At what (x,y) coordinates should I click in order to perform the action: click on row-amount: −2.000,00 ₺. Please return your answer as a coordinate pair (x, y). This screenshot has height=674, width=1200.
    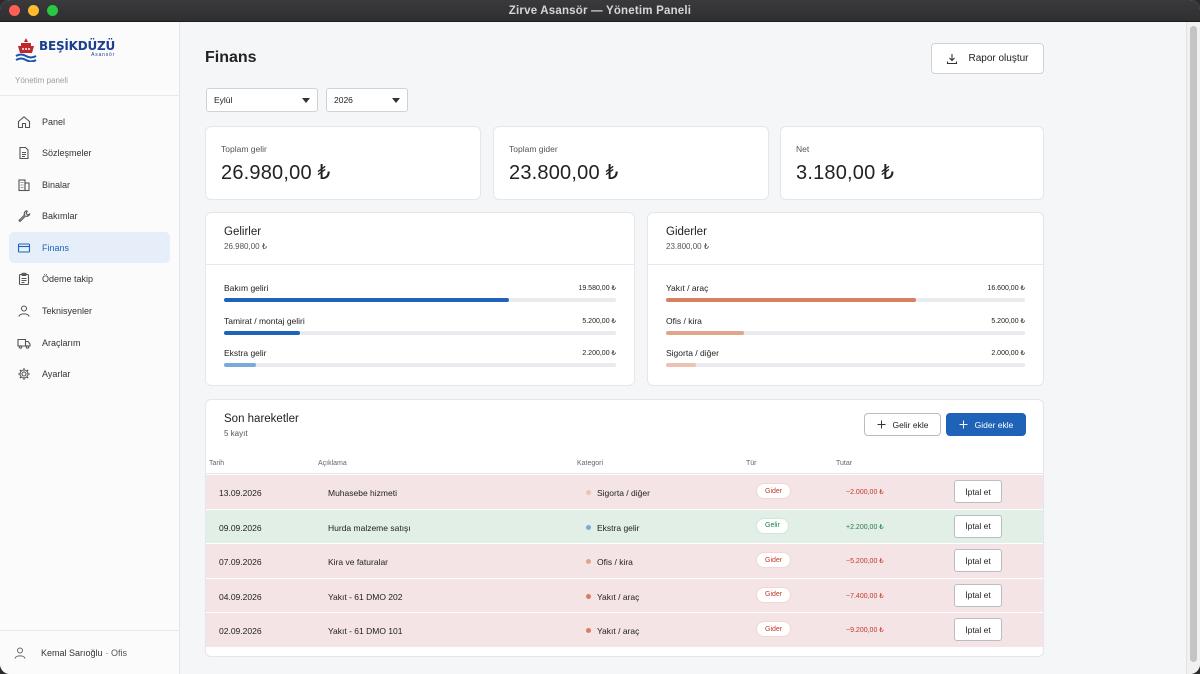
    Looking at the image, I should click on (865, 492).